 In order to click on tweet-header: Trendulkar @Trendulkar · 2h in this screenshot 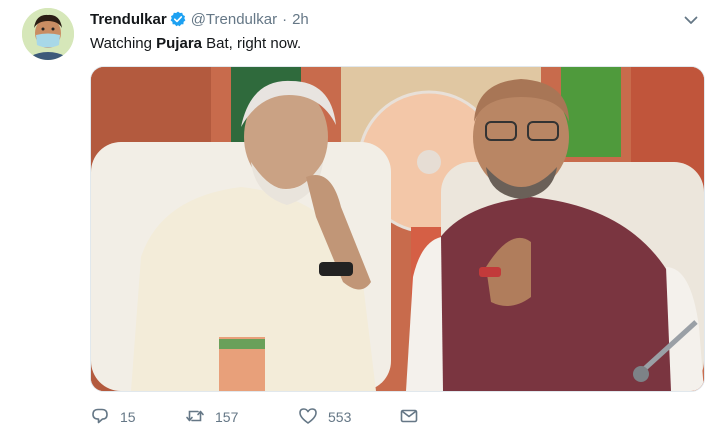, I will do `click(199, 19)`.